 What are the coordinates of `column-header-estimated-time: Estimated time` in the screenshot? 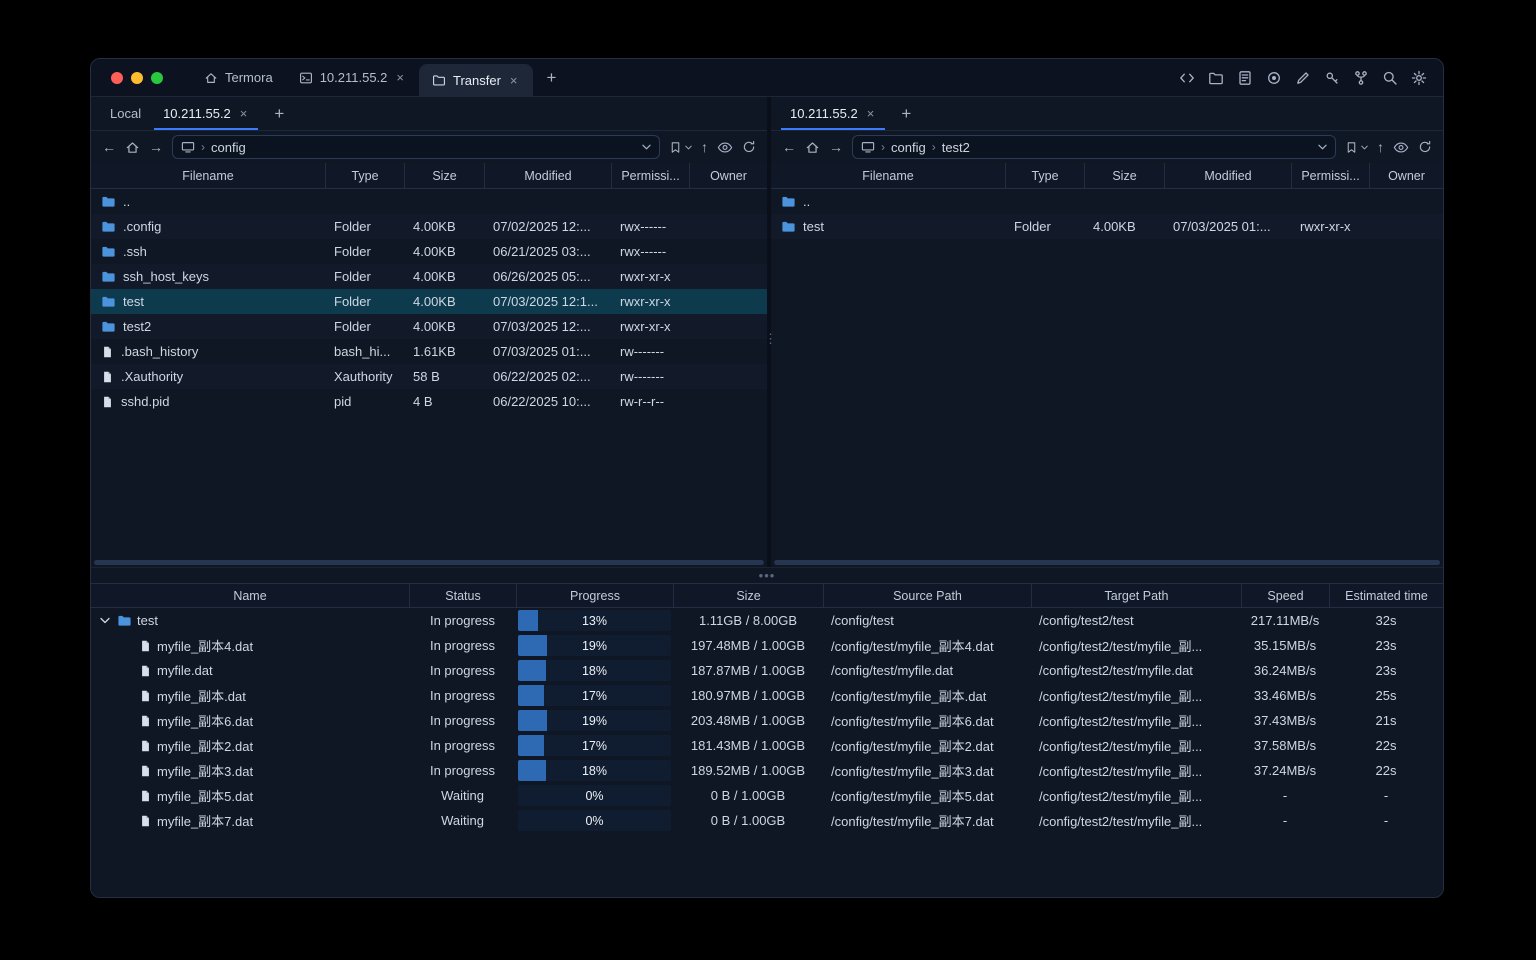 It's located at (1386, 595).